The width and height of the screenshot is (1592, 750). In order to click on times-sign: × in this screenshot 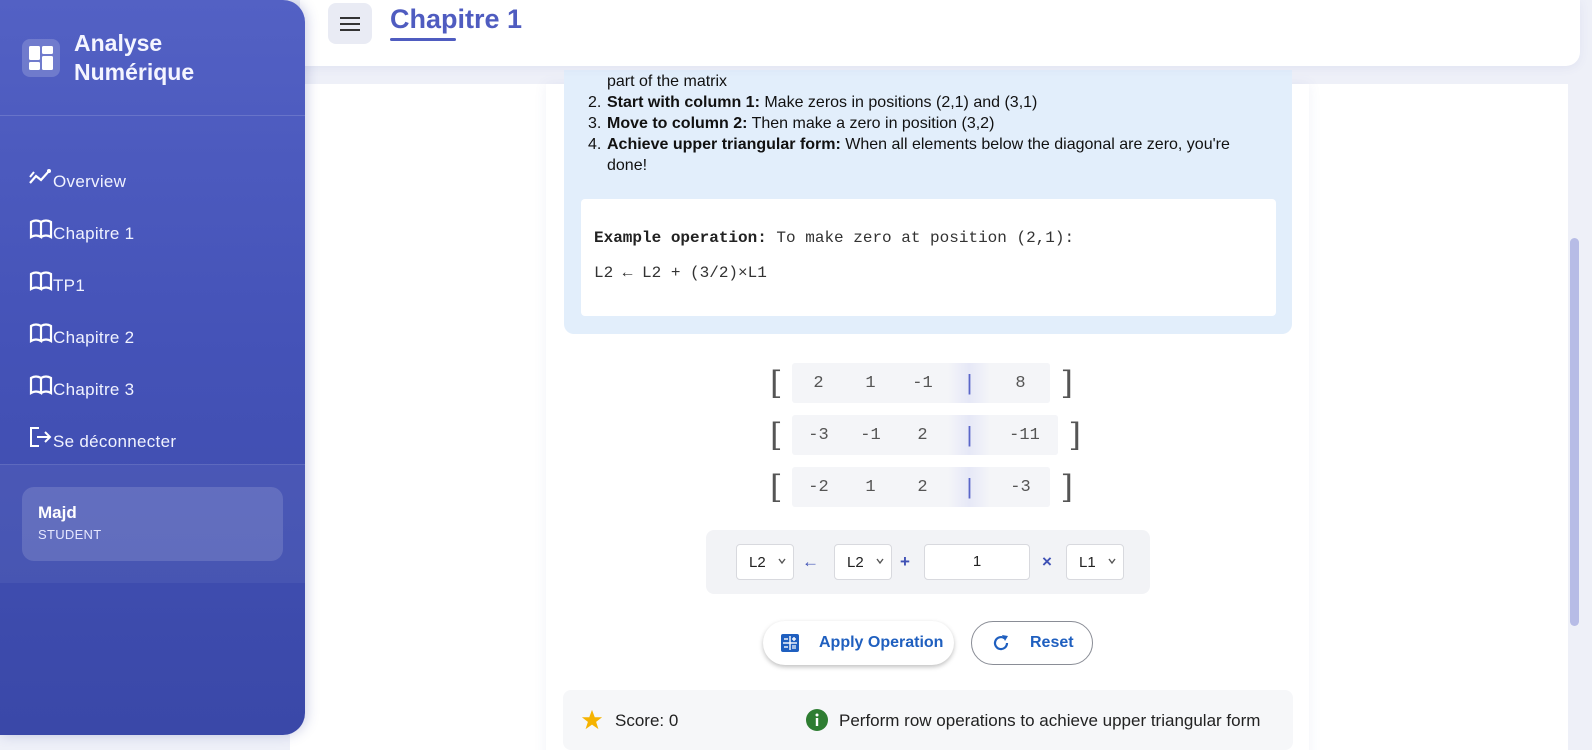, I will do `click(1047, 561)`.